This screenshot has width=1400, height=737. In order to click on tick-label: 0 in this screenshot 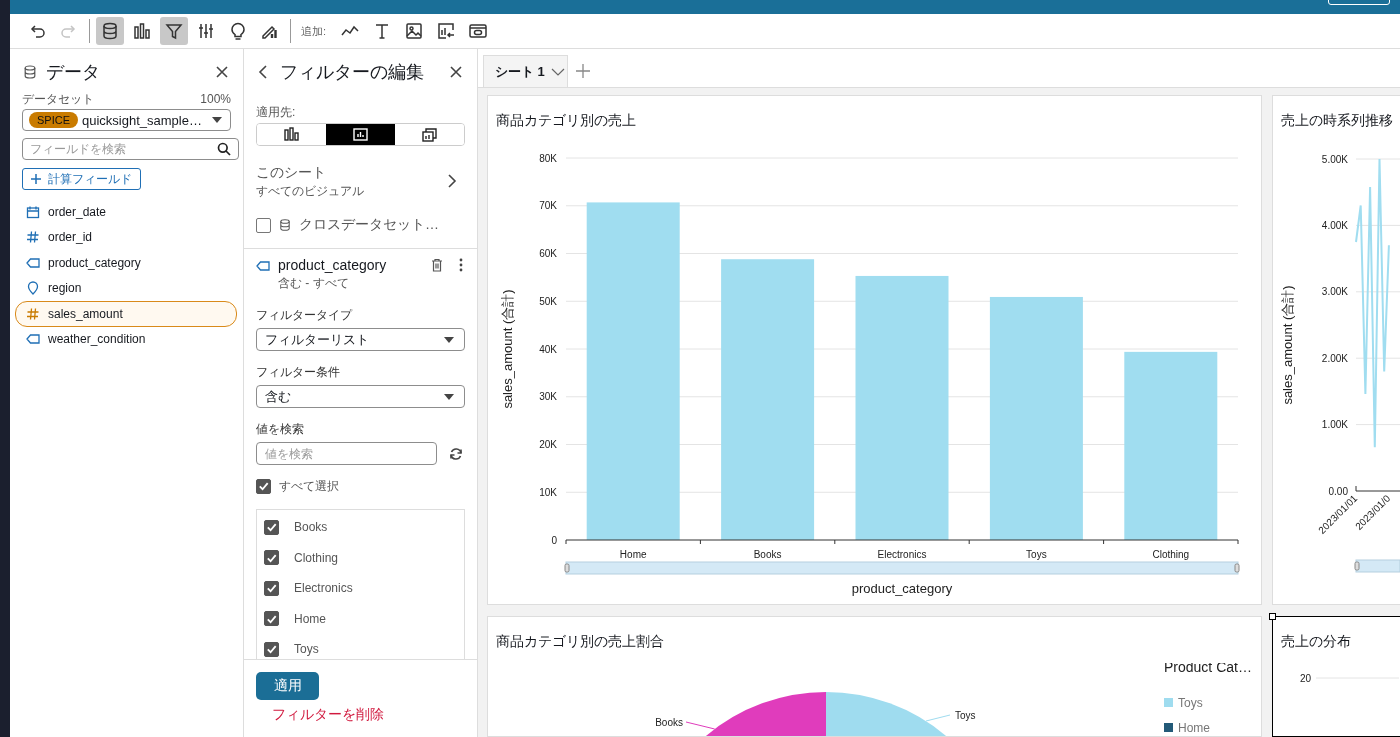, I will do `click(554, 540)`.